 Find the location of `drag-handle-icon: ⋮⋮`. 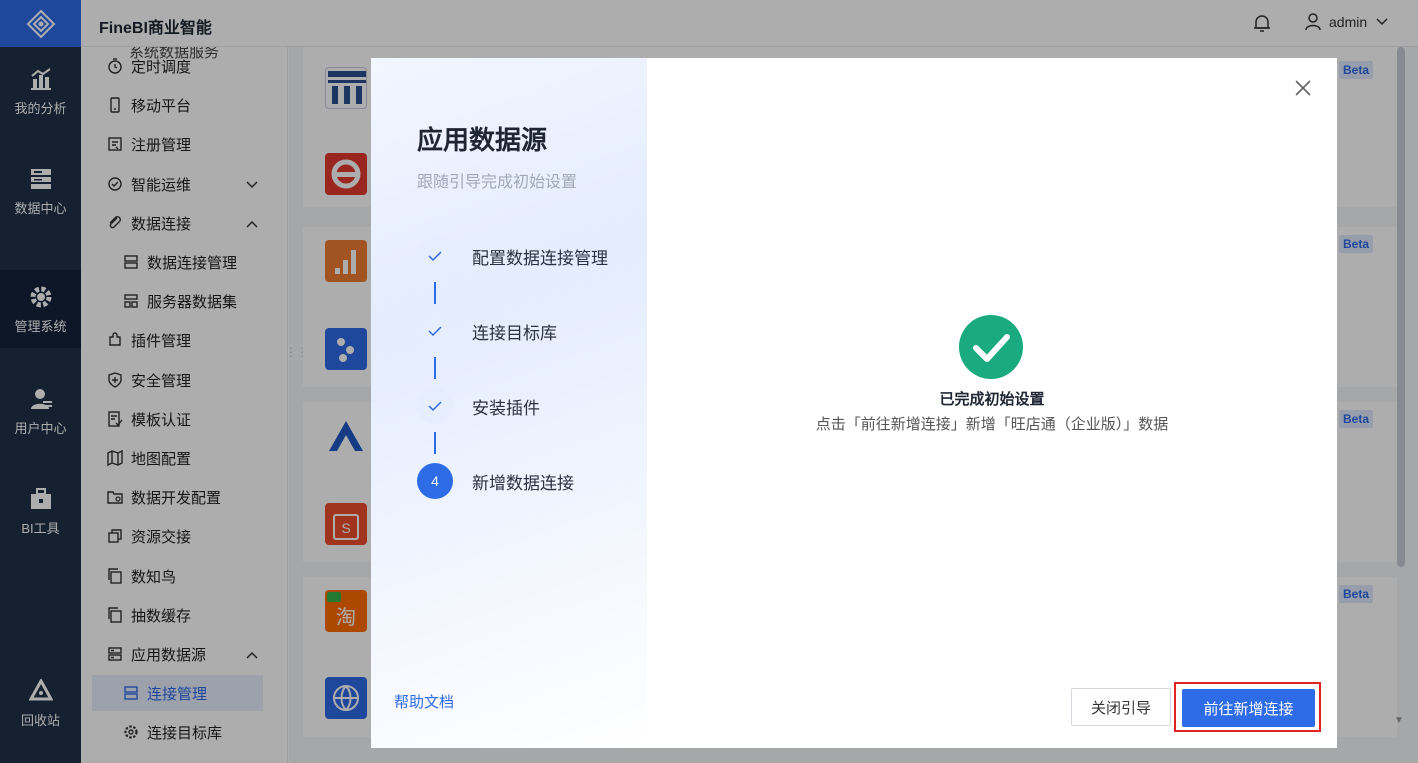

drag-handle-icon: ⋮⋮ is located at coordinates (296, 352).